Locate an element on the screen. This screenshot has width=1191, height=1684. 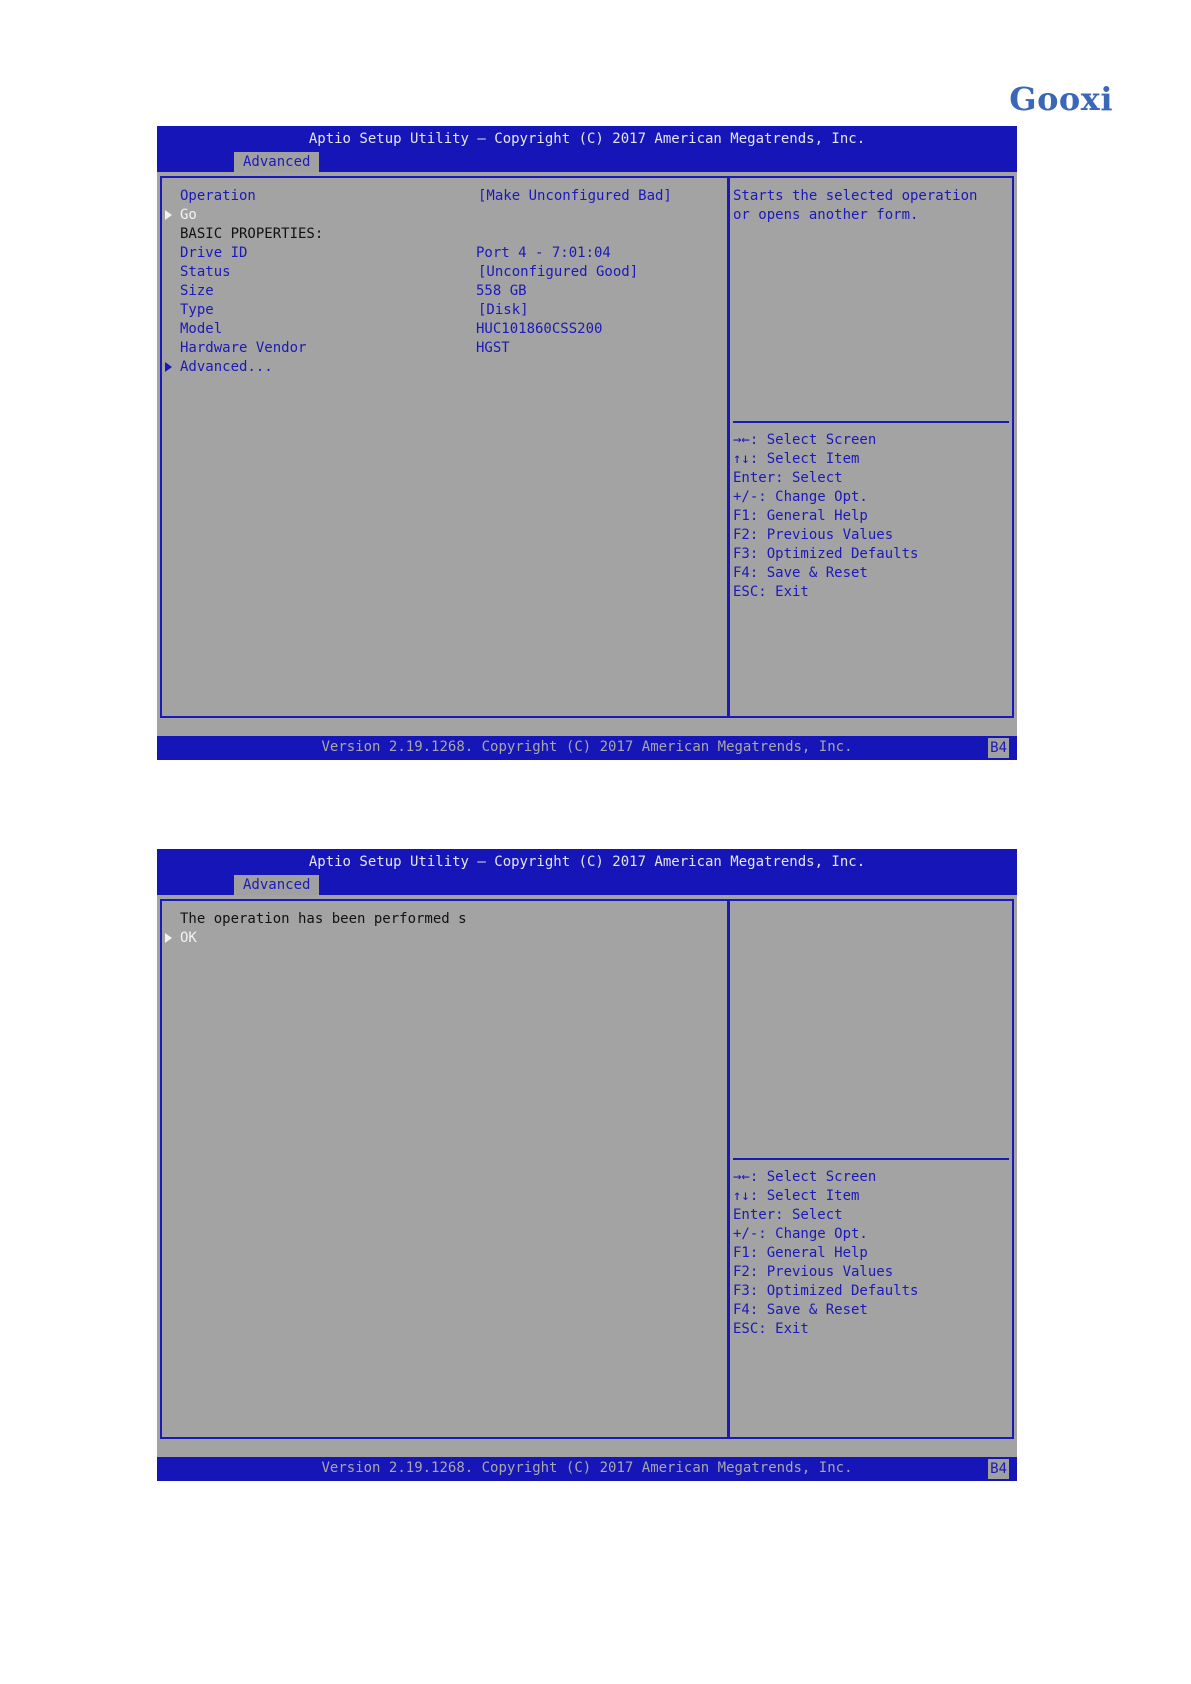
go-item: Go is located at coordinates (188, 215).